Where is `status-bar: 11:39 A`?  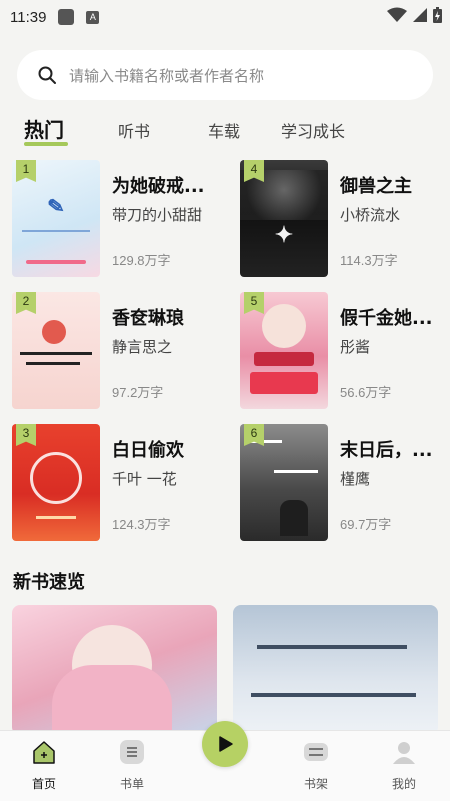 status-bar: 11:39 A is located at coordinates (225, 17).